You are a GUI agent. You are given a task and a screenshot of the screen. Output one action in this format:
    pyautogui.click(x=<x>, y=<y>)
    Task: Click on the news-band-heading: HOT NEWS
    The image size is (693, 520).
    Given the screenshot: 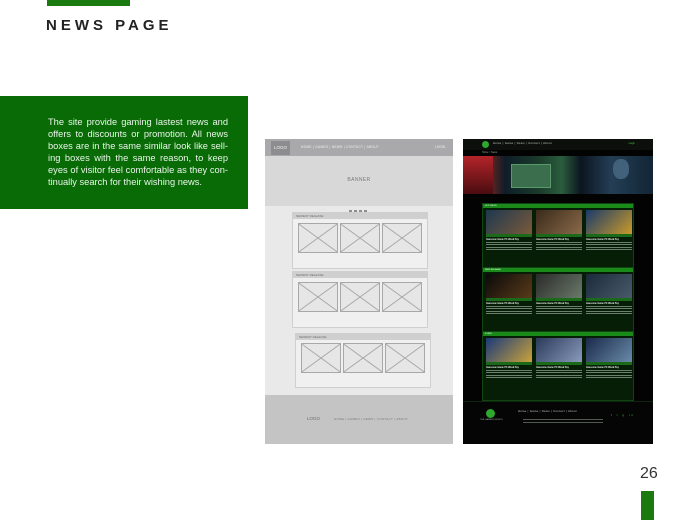 What is the action you would take?
    pyautogui.click(x=558, y=206)
    